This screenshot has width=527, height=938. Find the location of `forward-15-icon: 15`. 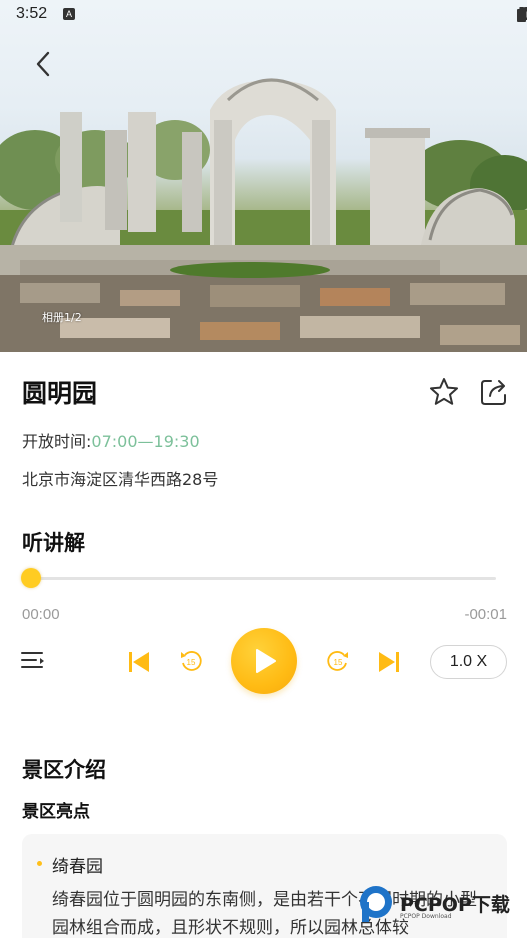

forward-15-icon: 15 is located at coordinates (337, 661).